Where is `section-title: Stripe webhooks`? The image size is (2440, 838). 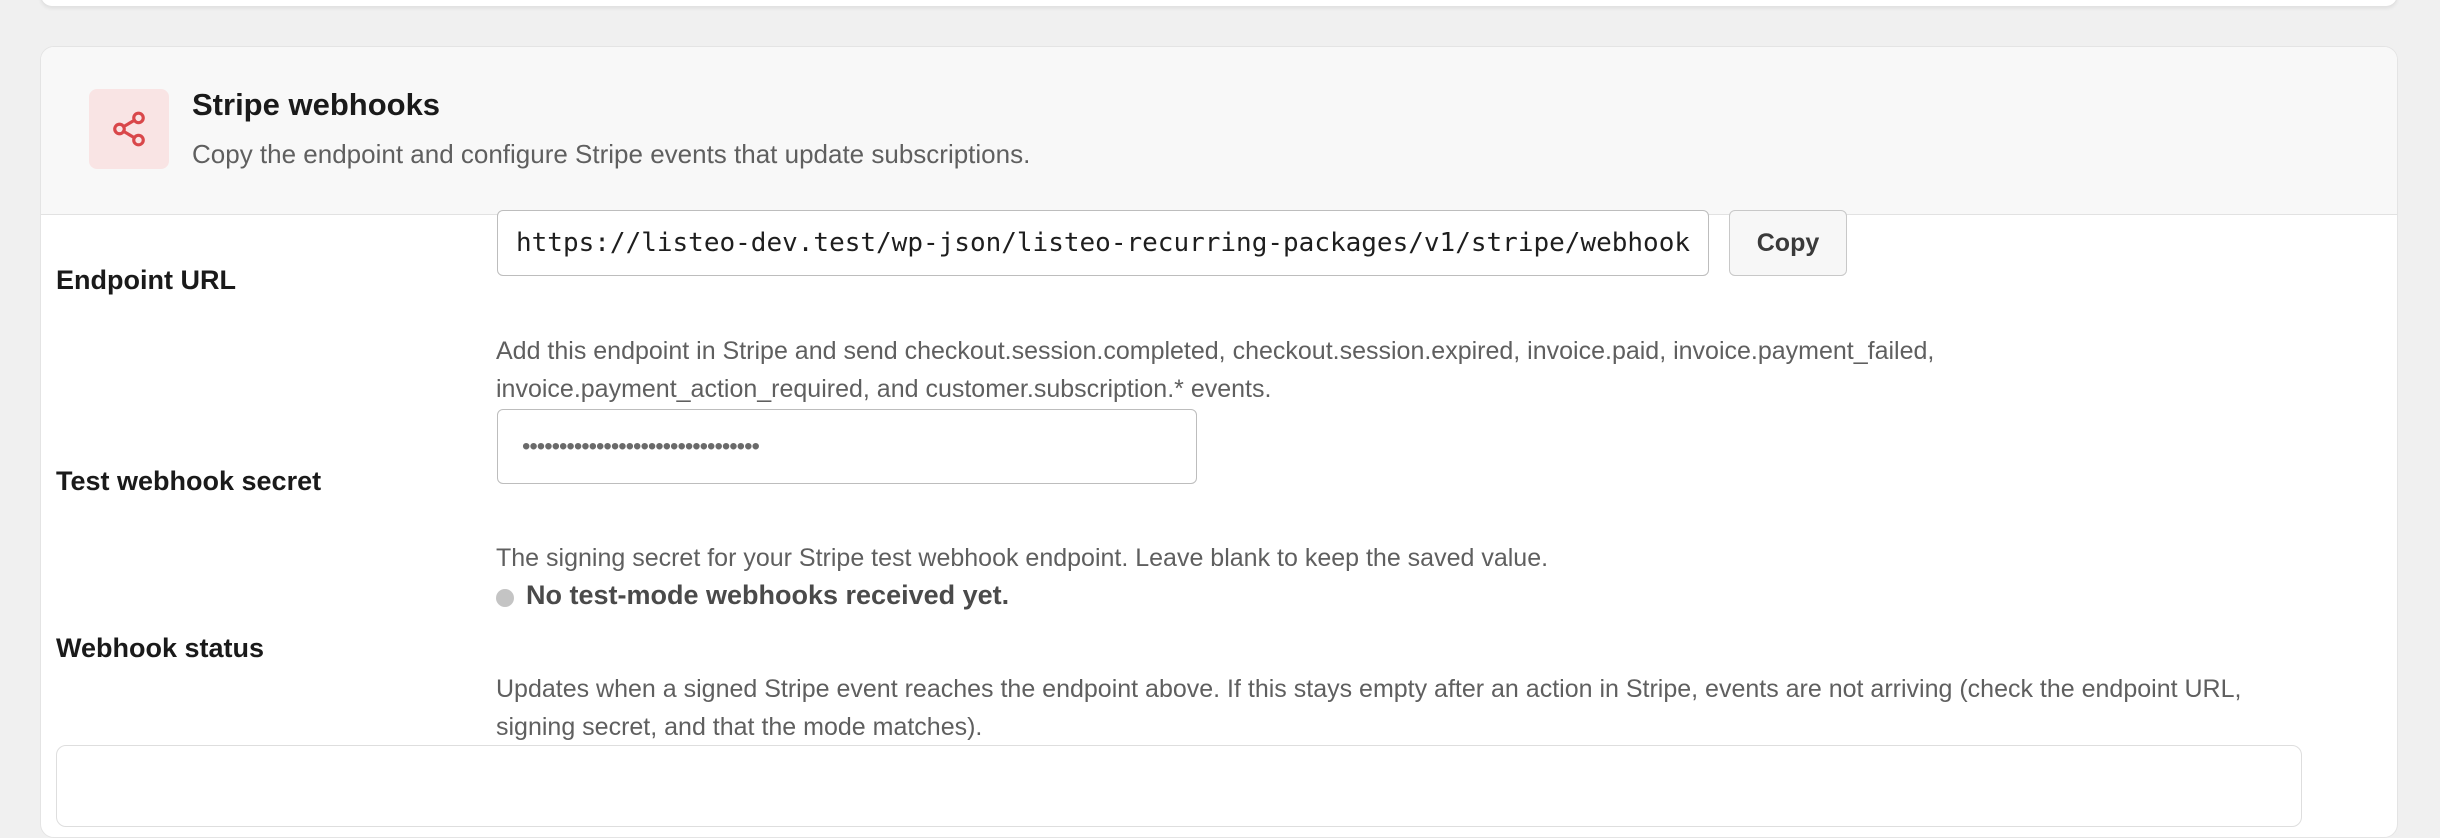
section-title: Stripe webhooks is located at coordinates (316, 104).